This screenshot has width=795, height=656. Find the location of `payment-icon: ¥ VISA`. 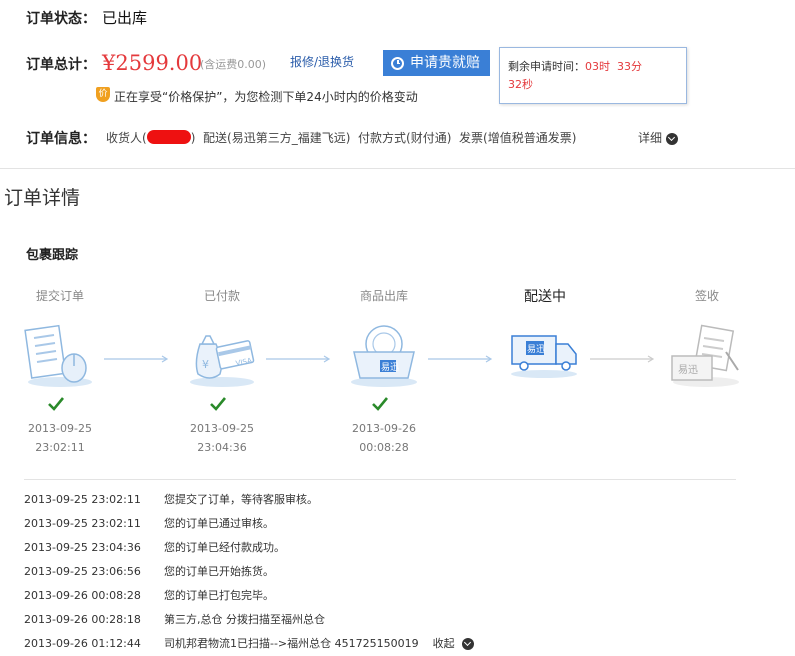

payment-icon: ¥ VISA is located at coordinates (222, 361).